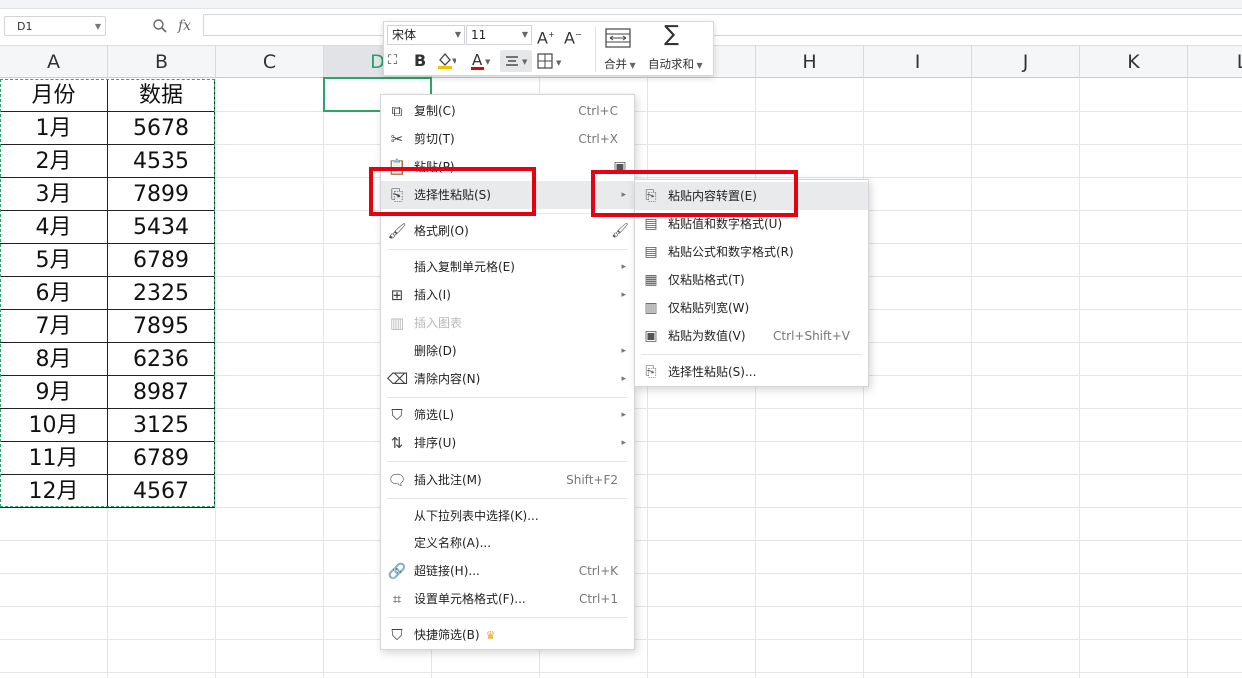 The image size is (1242, 678). I want to click on table-cell: 2325, so click(161, 293).